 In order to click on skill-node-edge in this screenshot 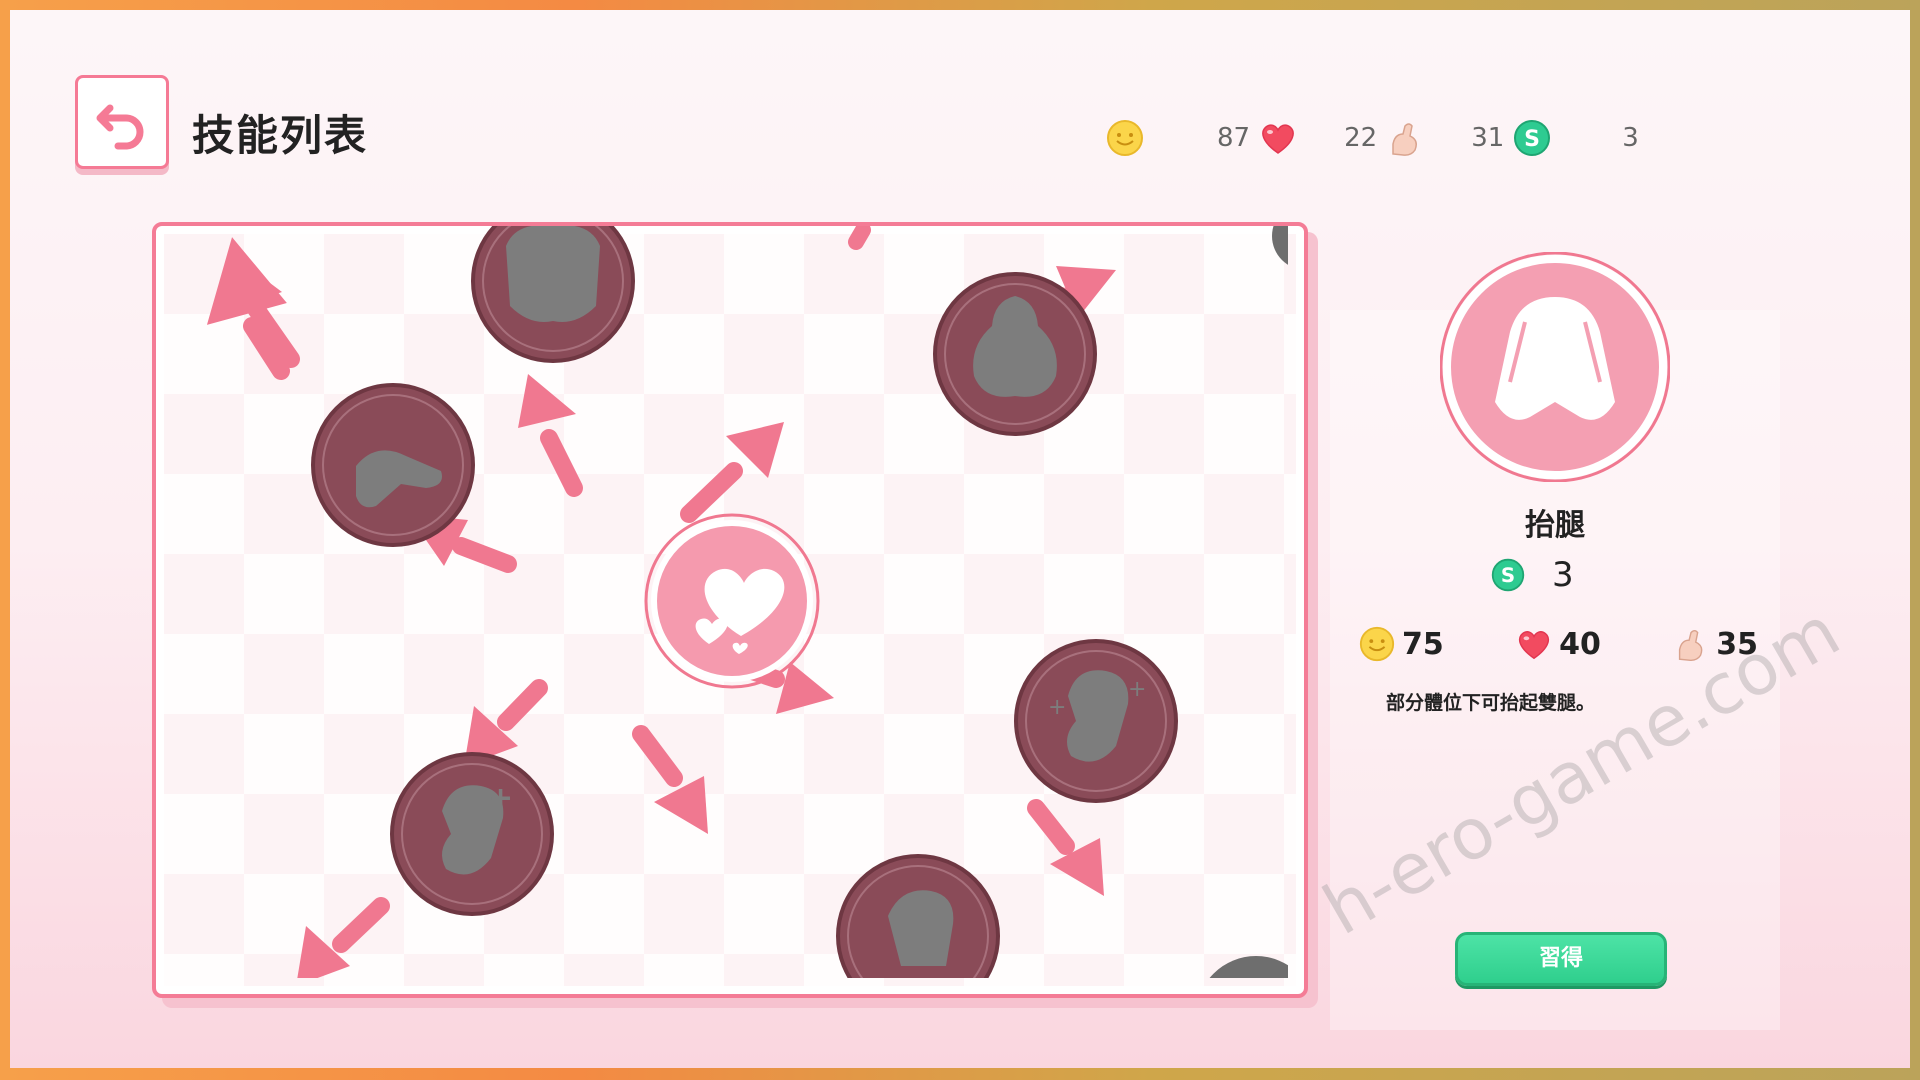, I will do `click(1242, 602)`.